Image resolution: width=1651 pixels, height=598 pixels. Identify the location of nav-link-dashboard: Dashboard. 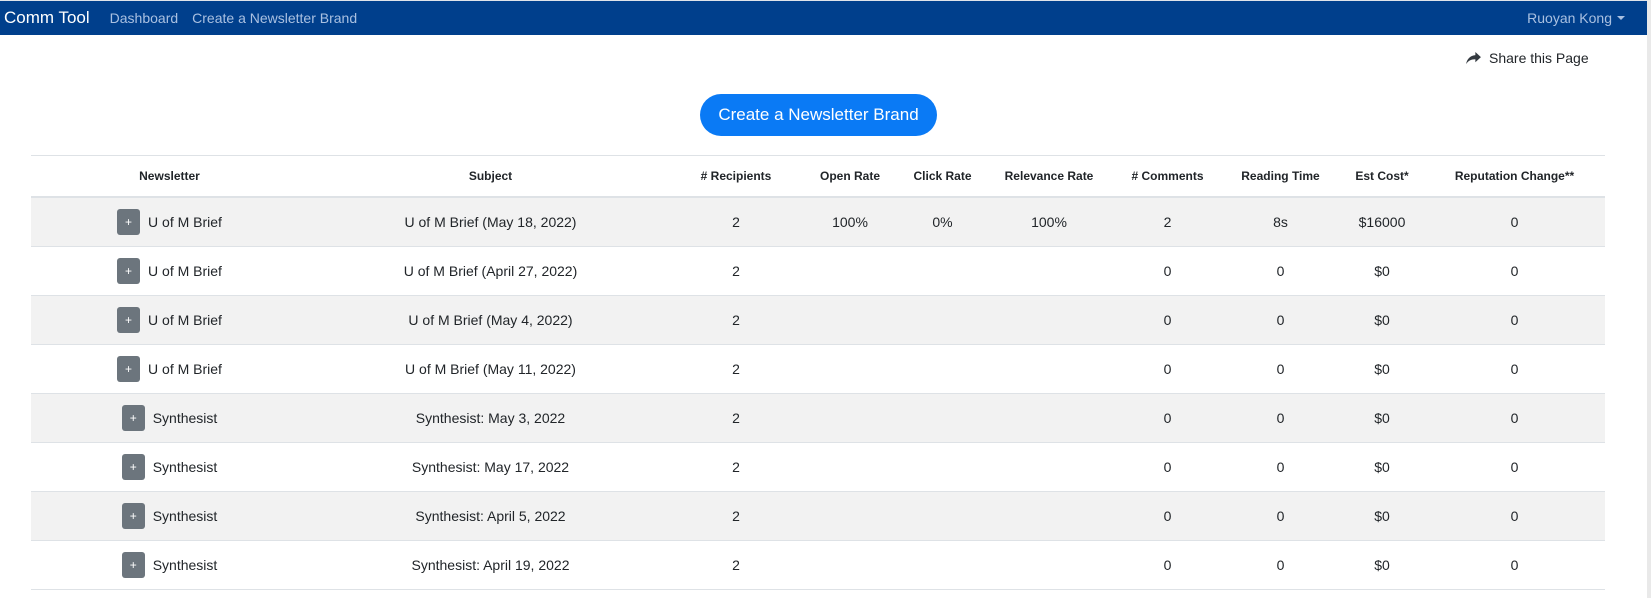
(144, 18).